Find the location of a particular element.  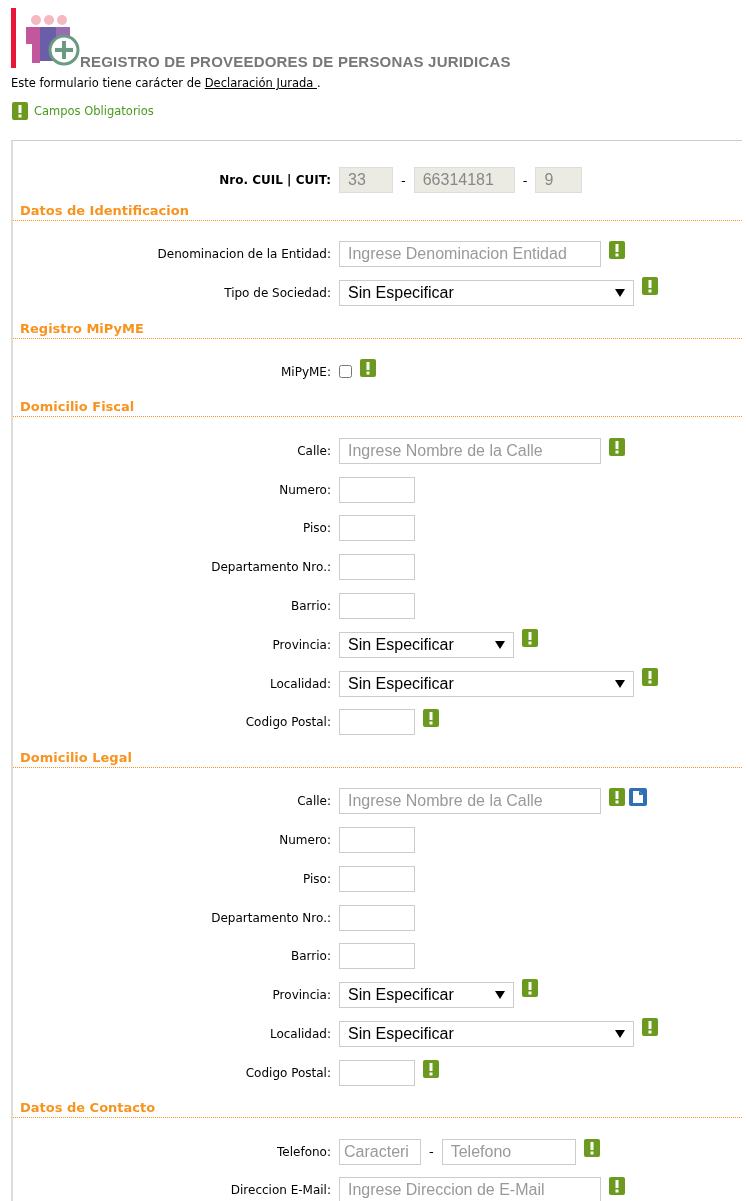

required-legend: Campos Obligatorios is located at coordinates (94, 111).